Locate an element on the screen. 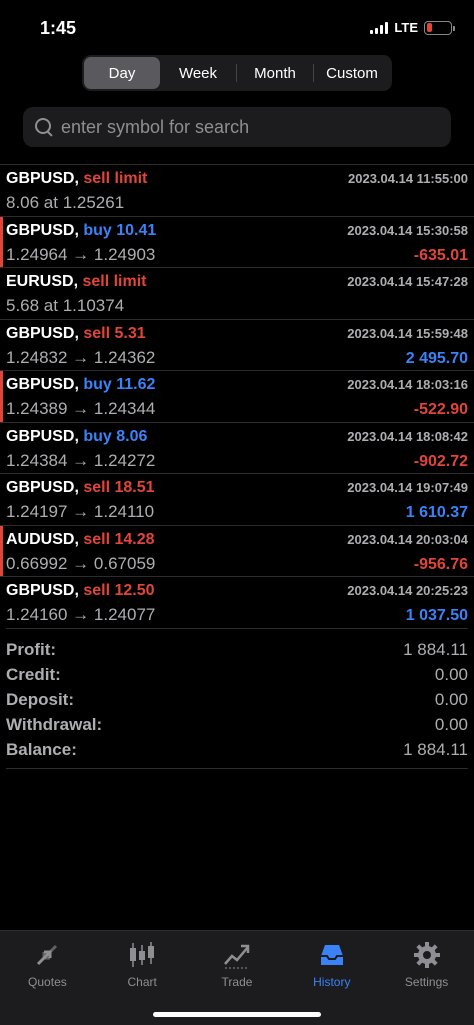 This screenshot has height=1025, width=474. home-indicator is located at coordinates (237, 1014).